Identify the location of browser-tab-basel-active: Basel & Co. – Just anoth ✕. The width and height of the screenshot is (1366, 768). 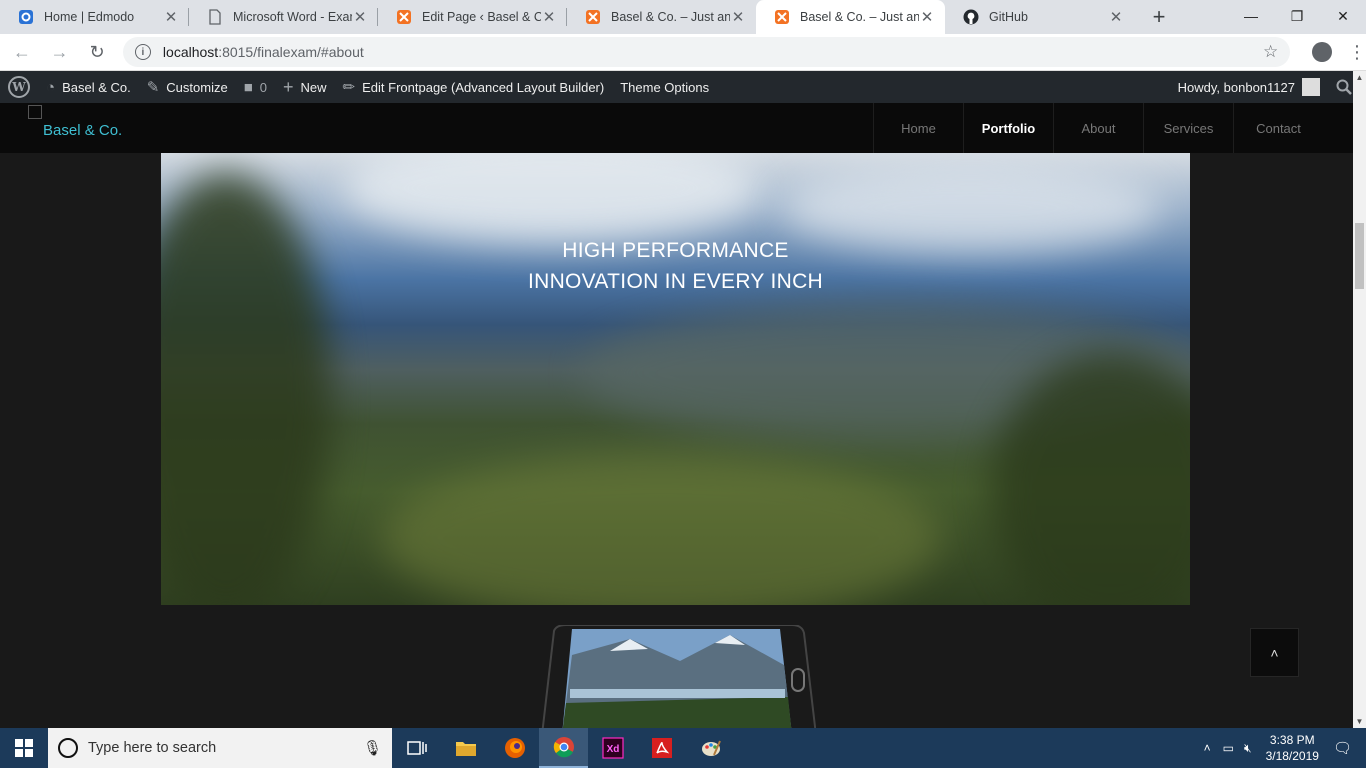
(850, 17).